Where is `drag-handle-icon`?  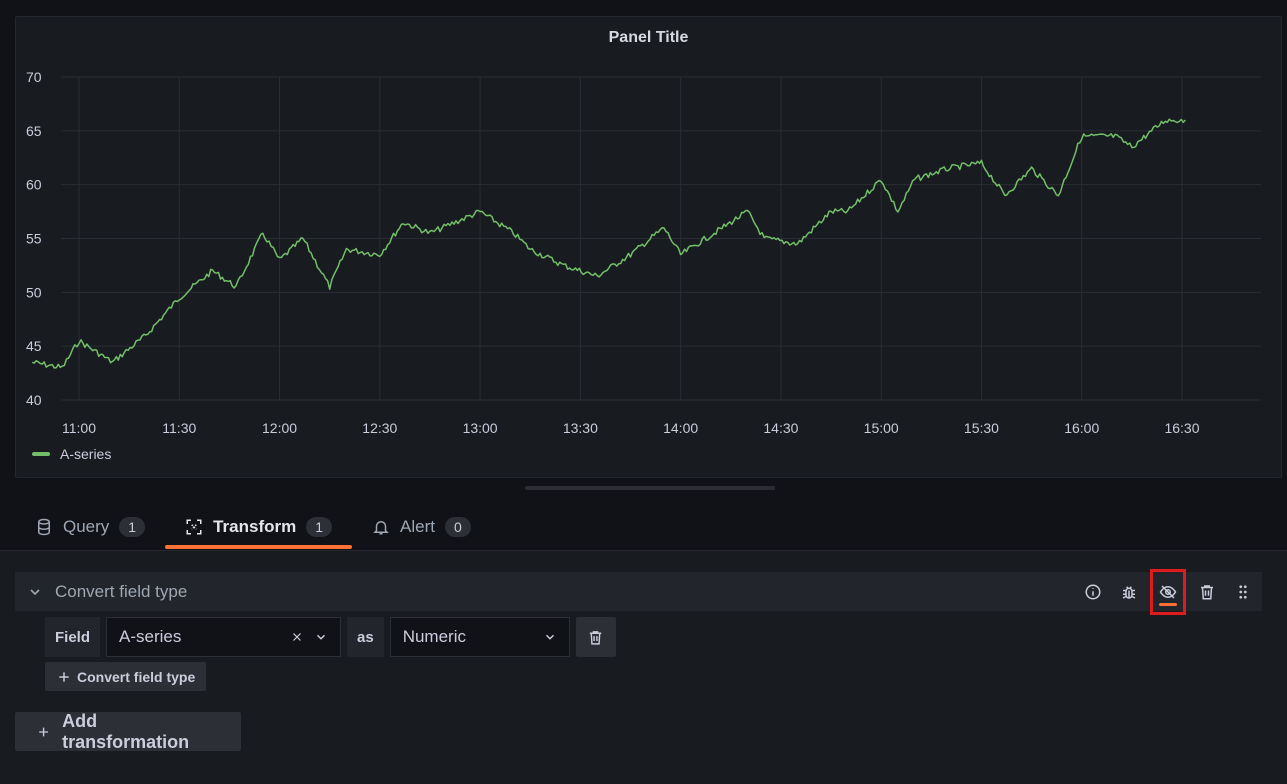
drag-handle-icon is located at coordinates (1243, 591).